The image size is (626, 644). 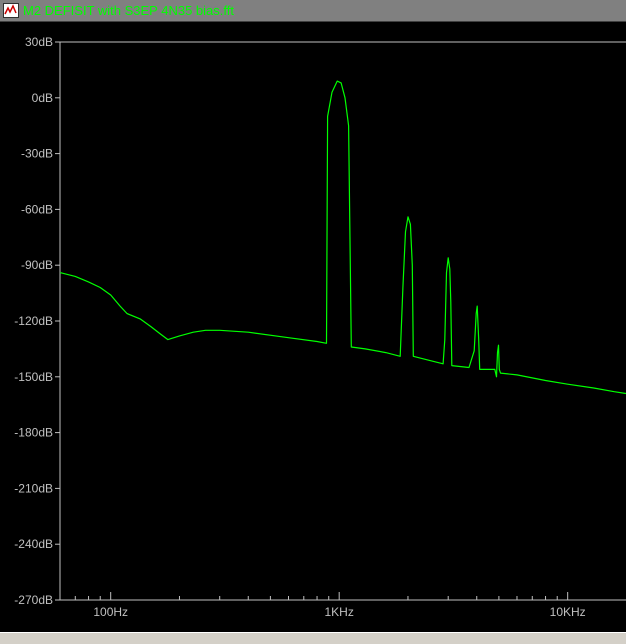 I want to click on waveform-viewer-icon, so click(x=11, y=10).